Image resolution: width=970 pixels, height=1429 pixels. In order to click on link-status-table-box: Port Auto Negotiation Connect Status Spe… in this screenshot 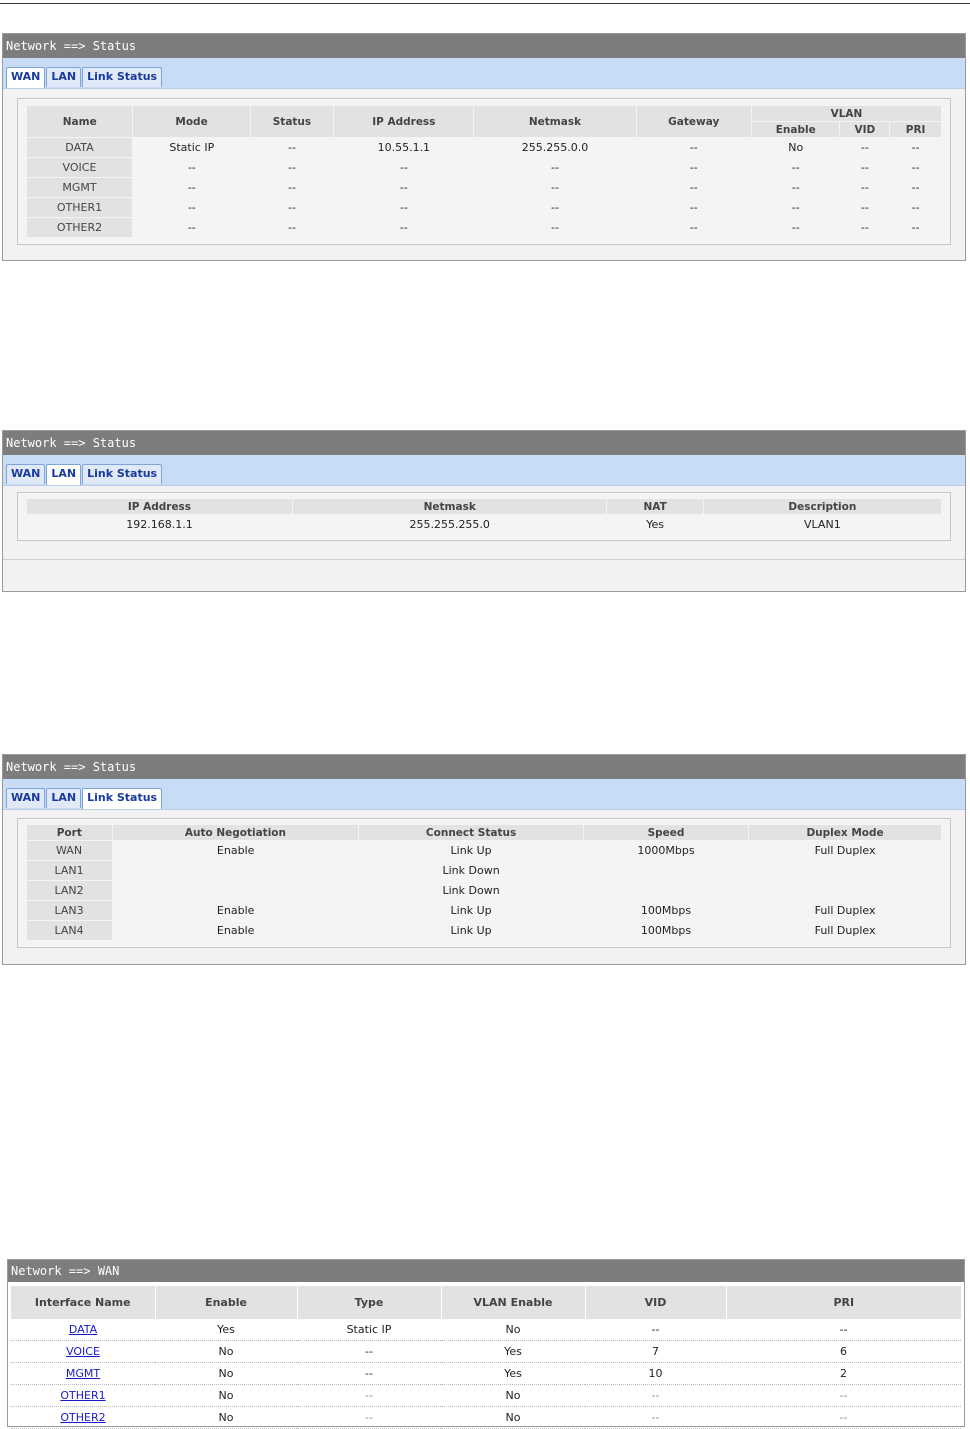, I will do `click(484, 883)`.